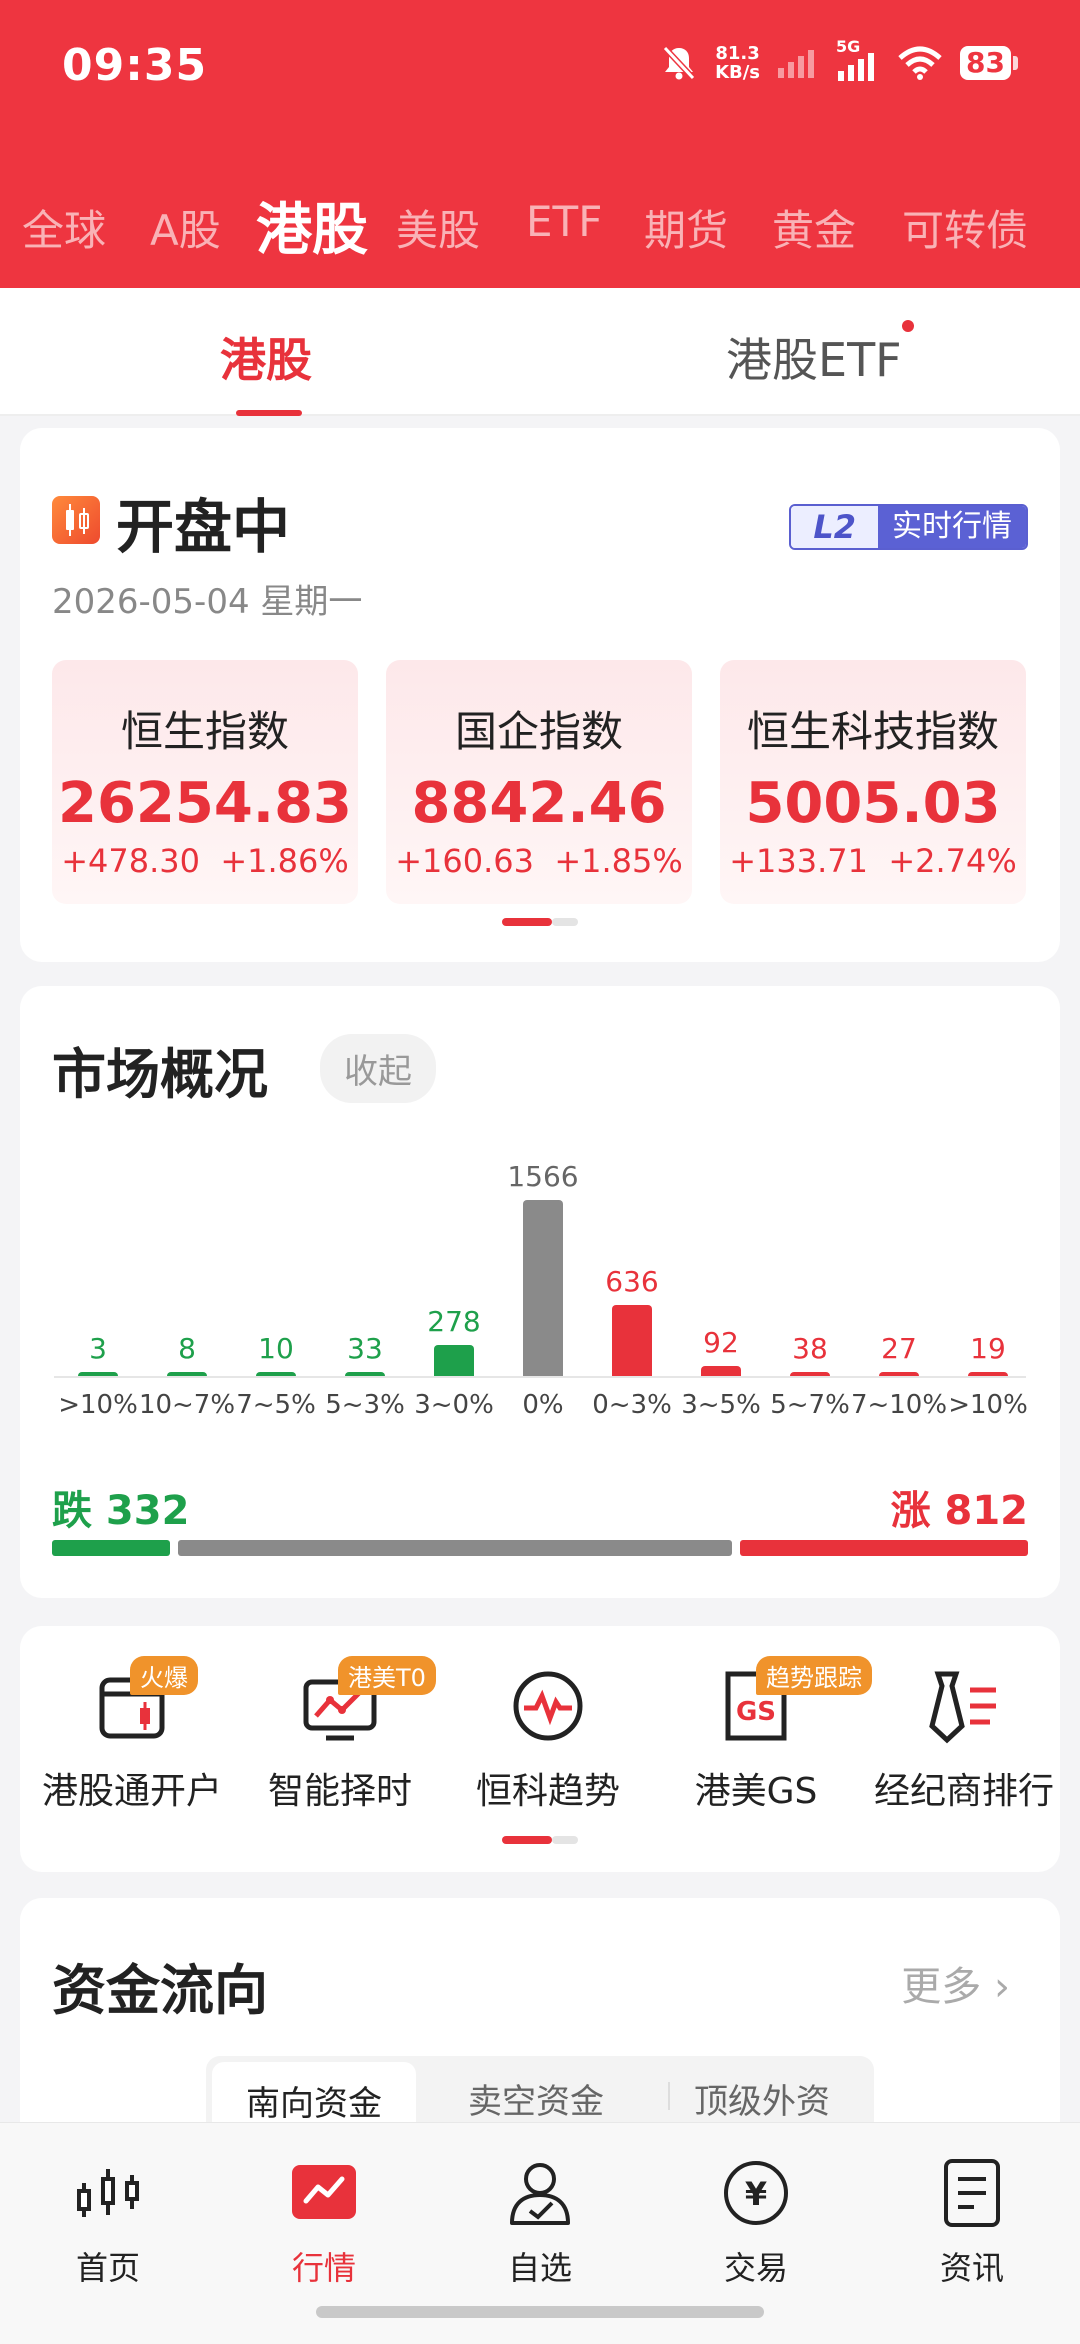 This screenshot has height=2344, width=1080. What do you see at coordinates (365, 1348) in the screenshot?
I see `bar-value-label: 33` at bounding box center [365, 1348].